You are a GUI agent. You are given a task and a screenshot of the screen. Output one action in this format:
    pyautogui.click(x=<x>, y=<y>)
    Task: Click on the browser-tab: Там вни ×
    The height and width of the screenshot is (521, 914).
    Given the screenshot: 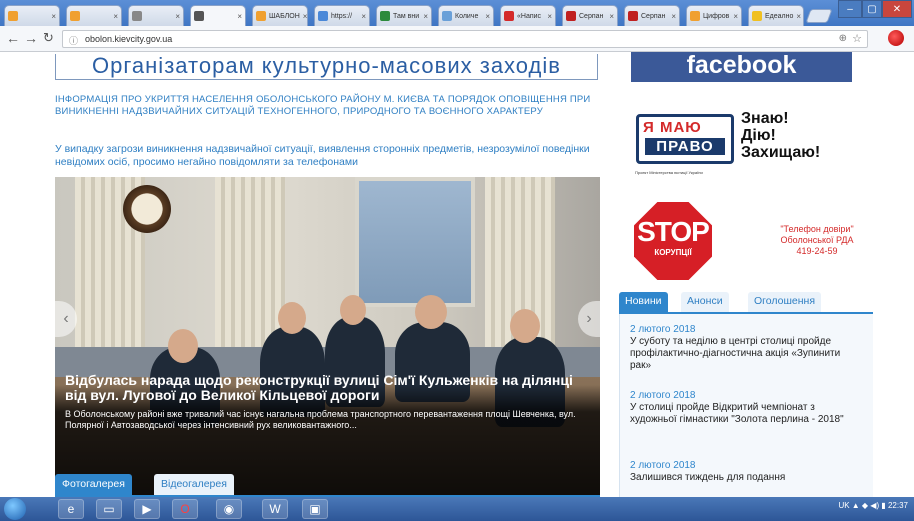 What is the action you would take?
    pyautogui.click(x=404, y=15)
    